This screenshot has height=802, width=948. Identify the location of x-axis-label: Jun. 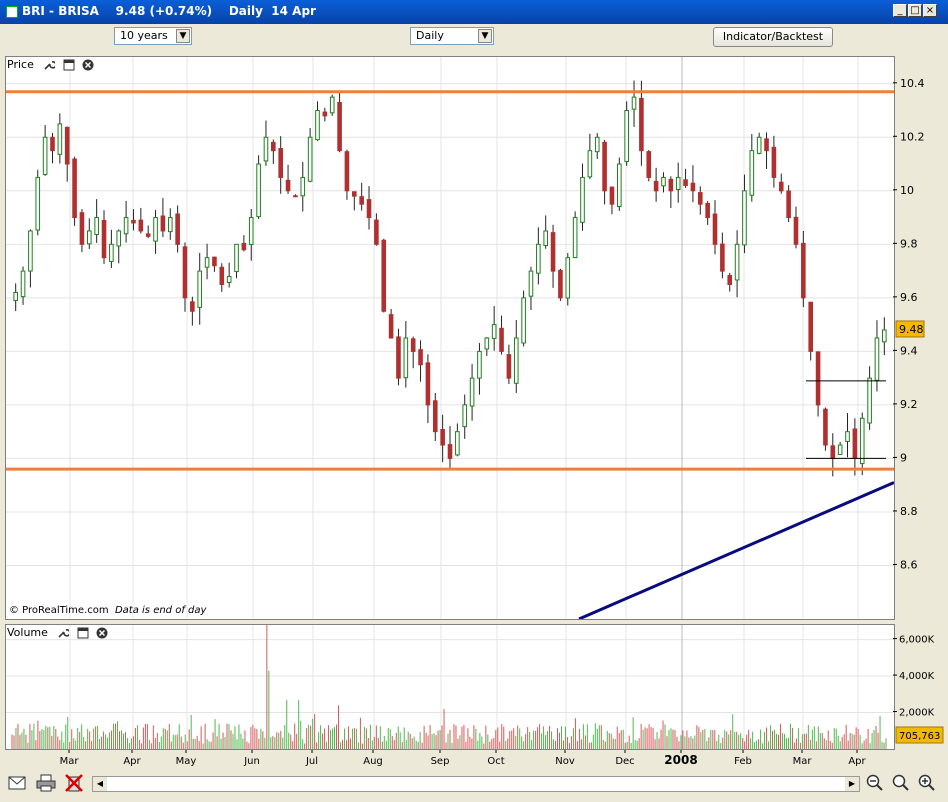
(251, 761).